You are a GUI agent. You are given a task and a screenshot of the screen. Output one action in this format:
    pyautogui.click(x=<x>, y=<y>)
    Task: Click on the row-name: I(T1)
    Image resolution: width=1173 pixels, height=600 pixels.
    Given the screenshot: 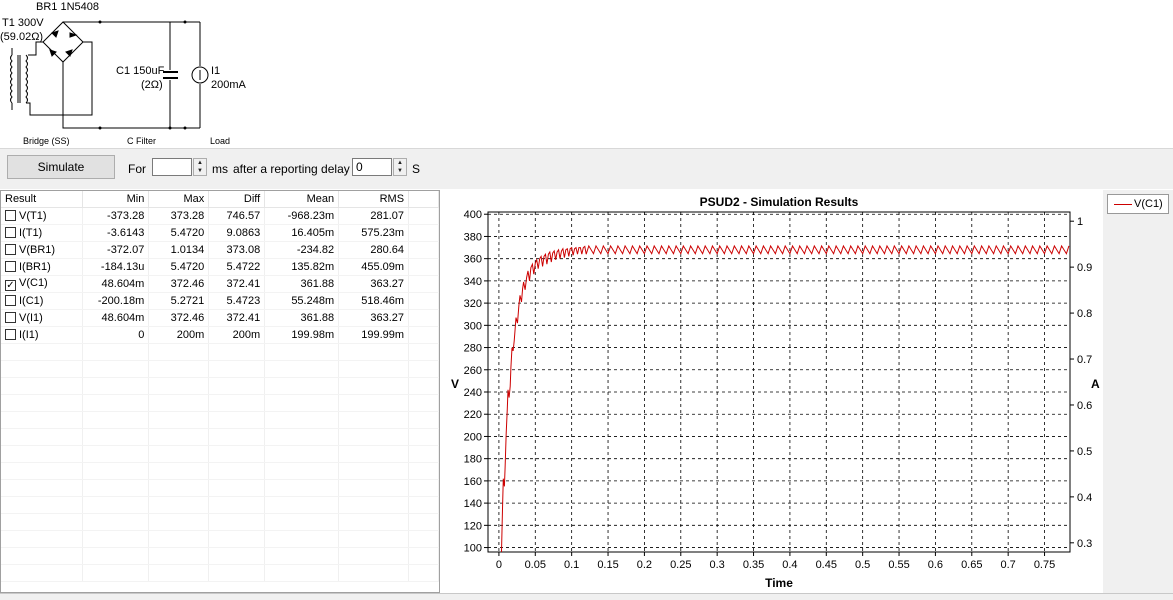 What is the action you would take?
    pyautogui.click(x=31, y=233)
    